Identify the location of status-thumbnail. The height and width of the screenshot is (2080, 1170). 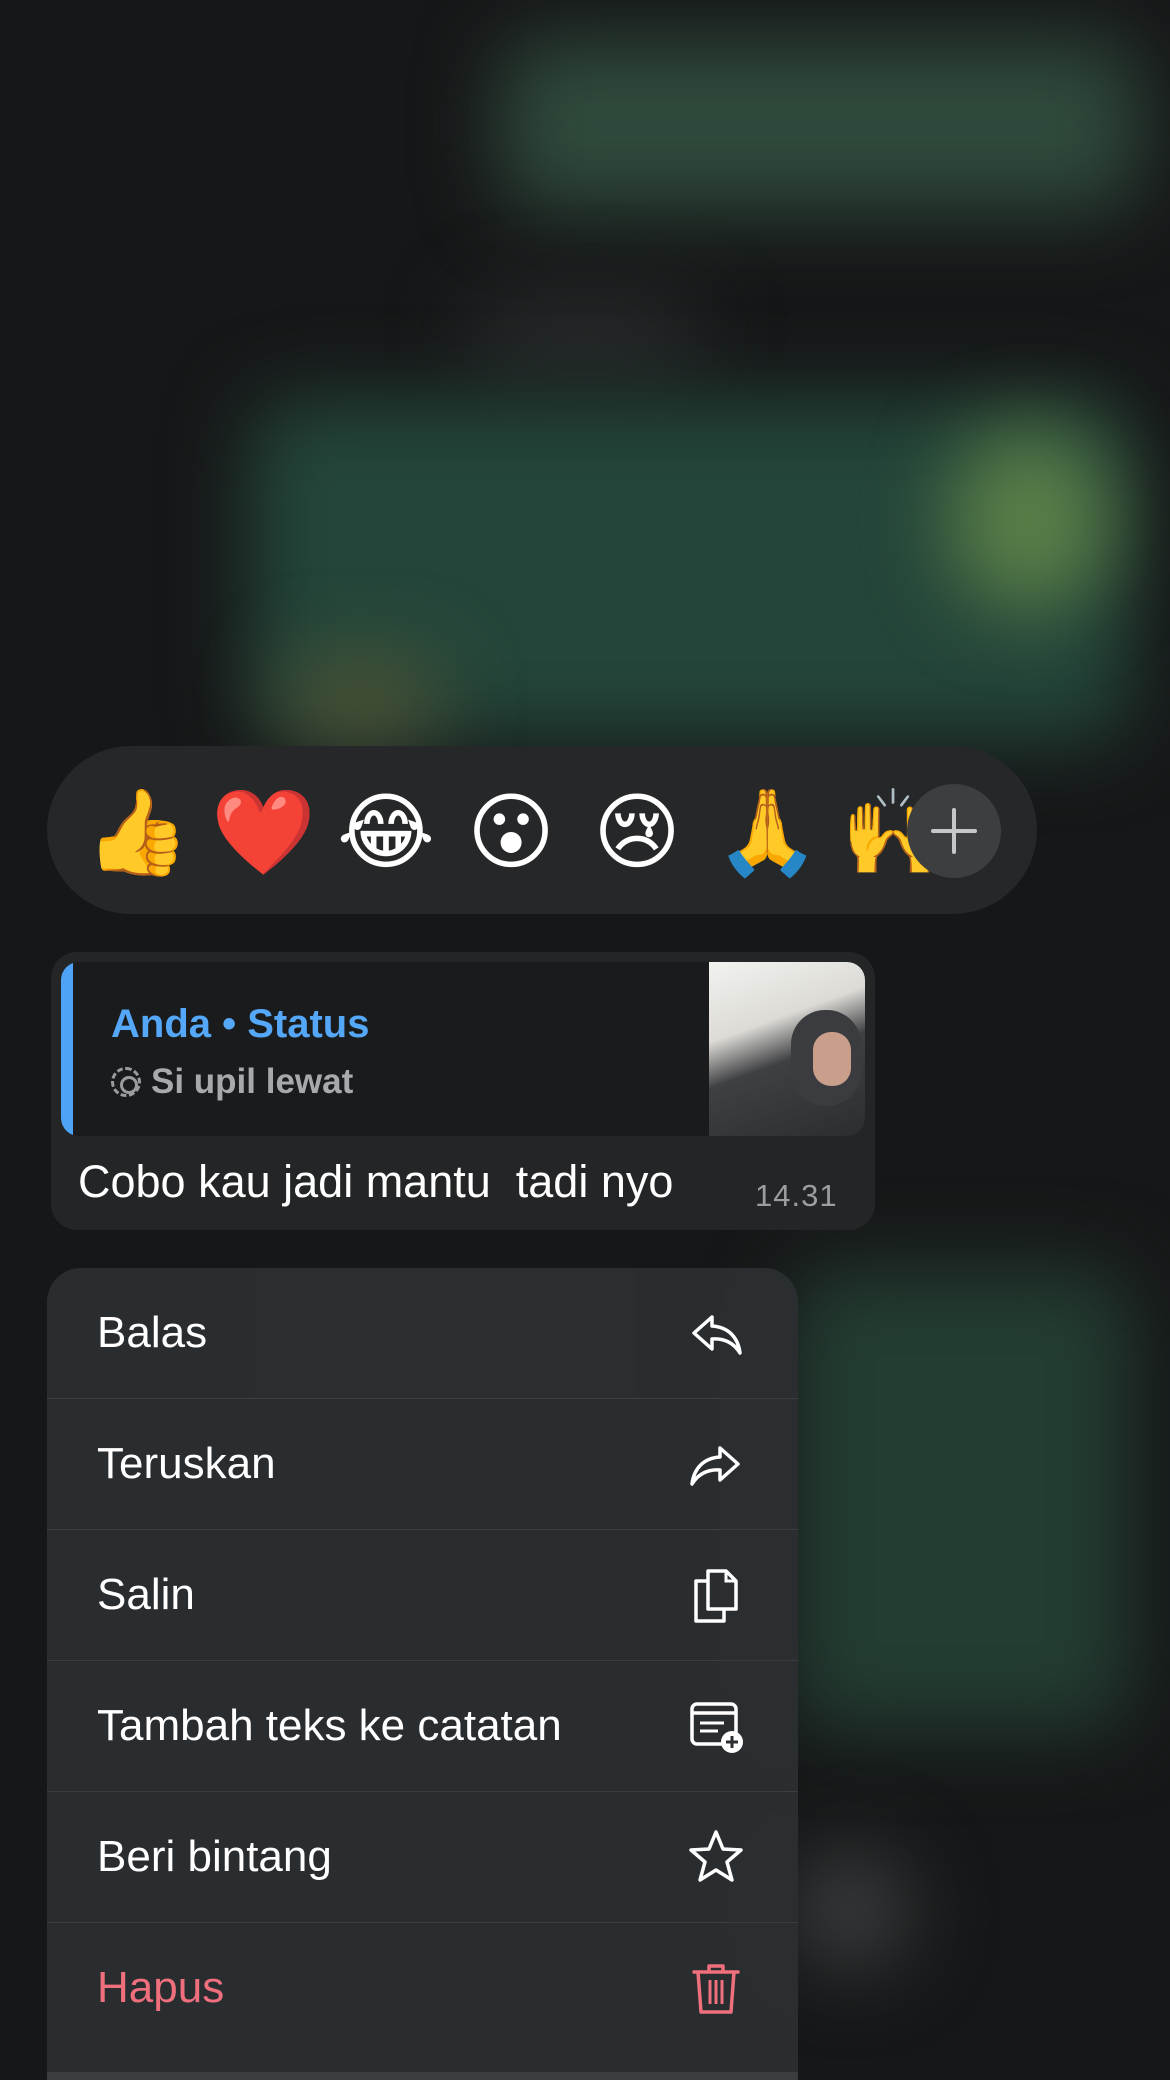
(787, 1049).